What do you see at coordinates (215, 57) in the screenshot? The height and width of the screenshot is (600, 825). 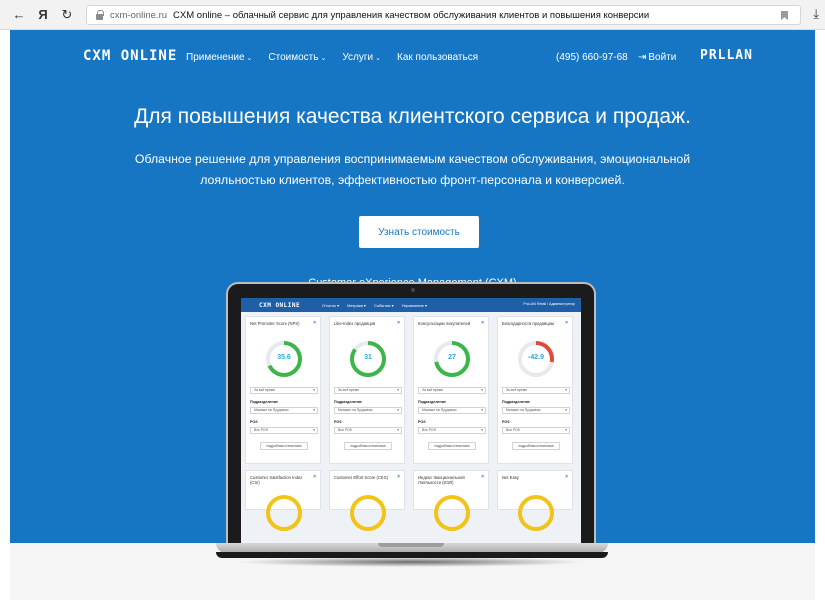 I see `menu-item-label: Применение` at bounding box center [215, 57].